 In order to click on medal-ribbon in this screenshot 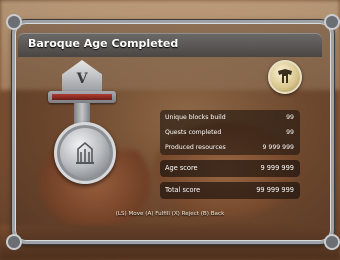, I will do `click(82, 97)`.